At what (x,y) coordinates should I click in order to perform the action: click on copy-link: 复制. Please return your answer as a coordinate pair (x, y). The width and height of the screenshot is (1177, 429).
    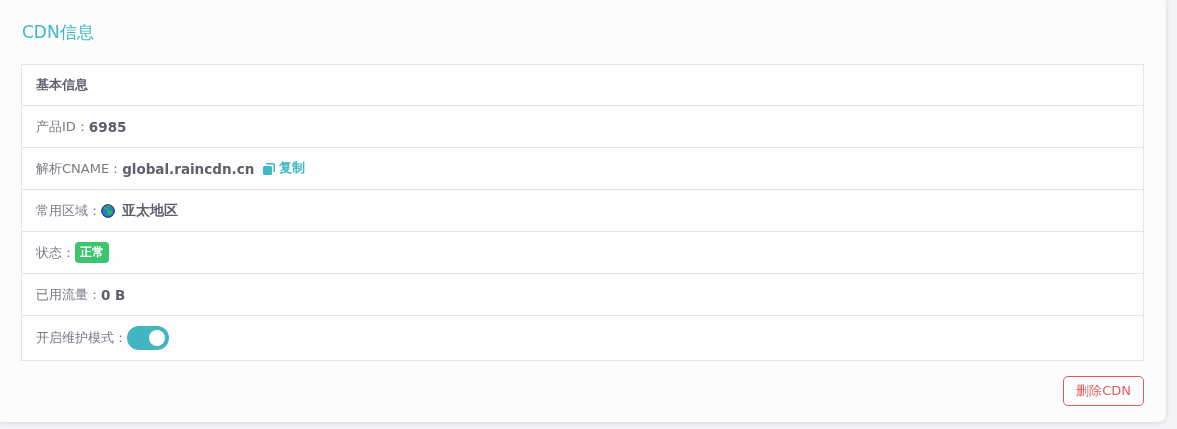
    Looking at the image, I should click on (284, 168).